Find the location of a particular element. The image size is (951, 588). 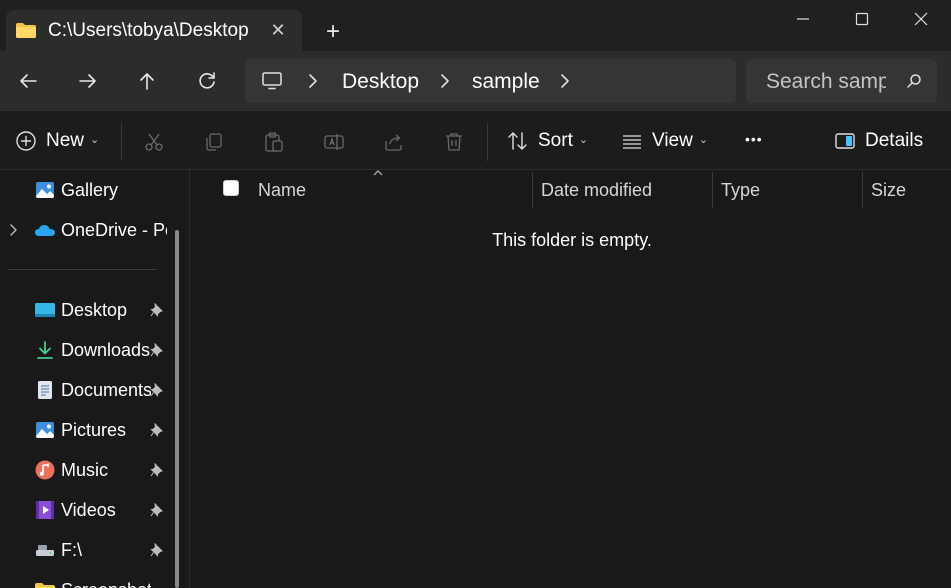

sidebar-item-screenshots: Screenshots is located at coordinates (85, 580).